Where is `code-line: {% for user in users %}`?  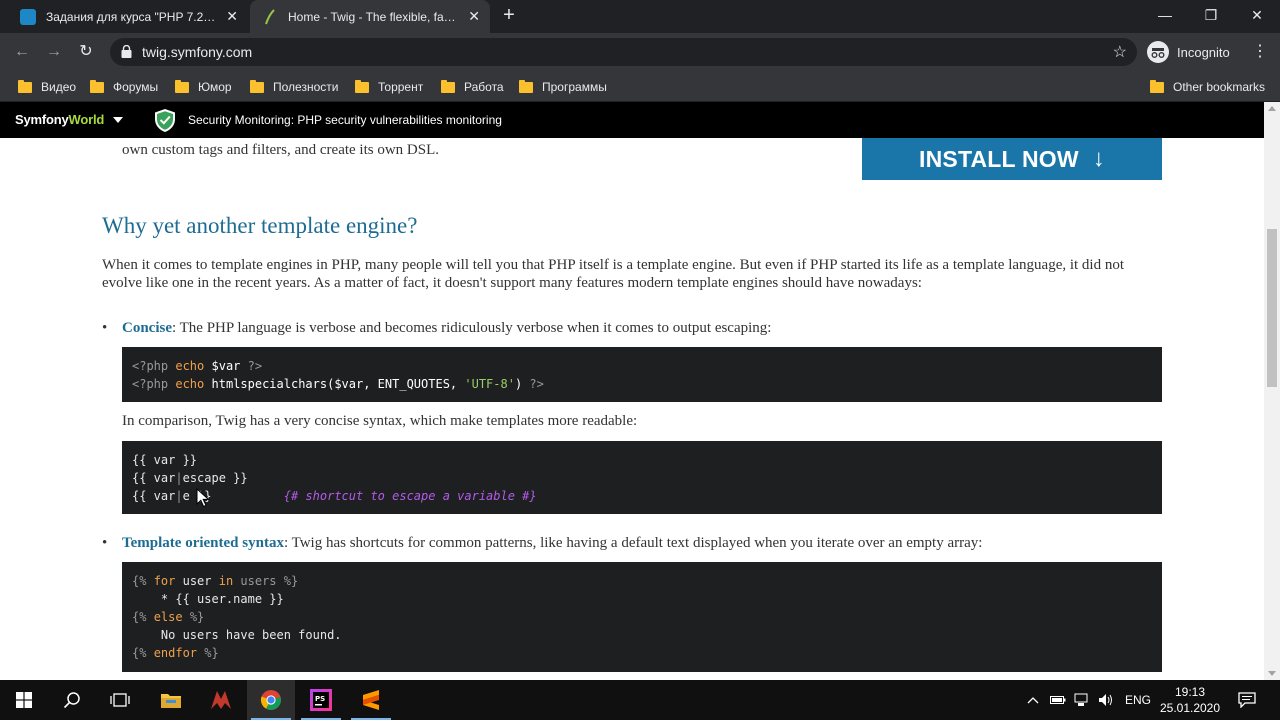 code-line: {% for user in users %} is located at coordinates (215, 581).